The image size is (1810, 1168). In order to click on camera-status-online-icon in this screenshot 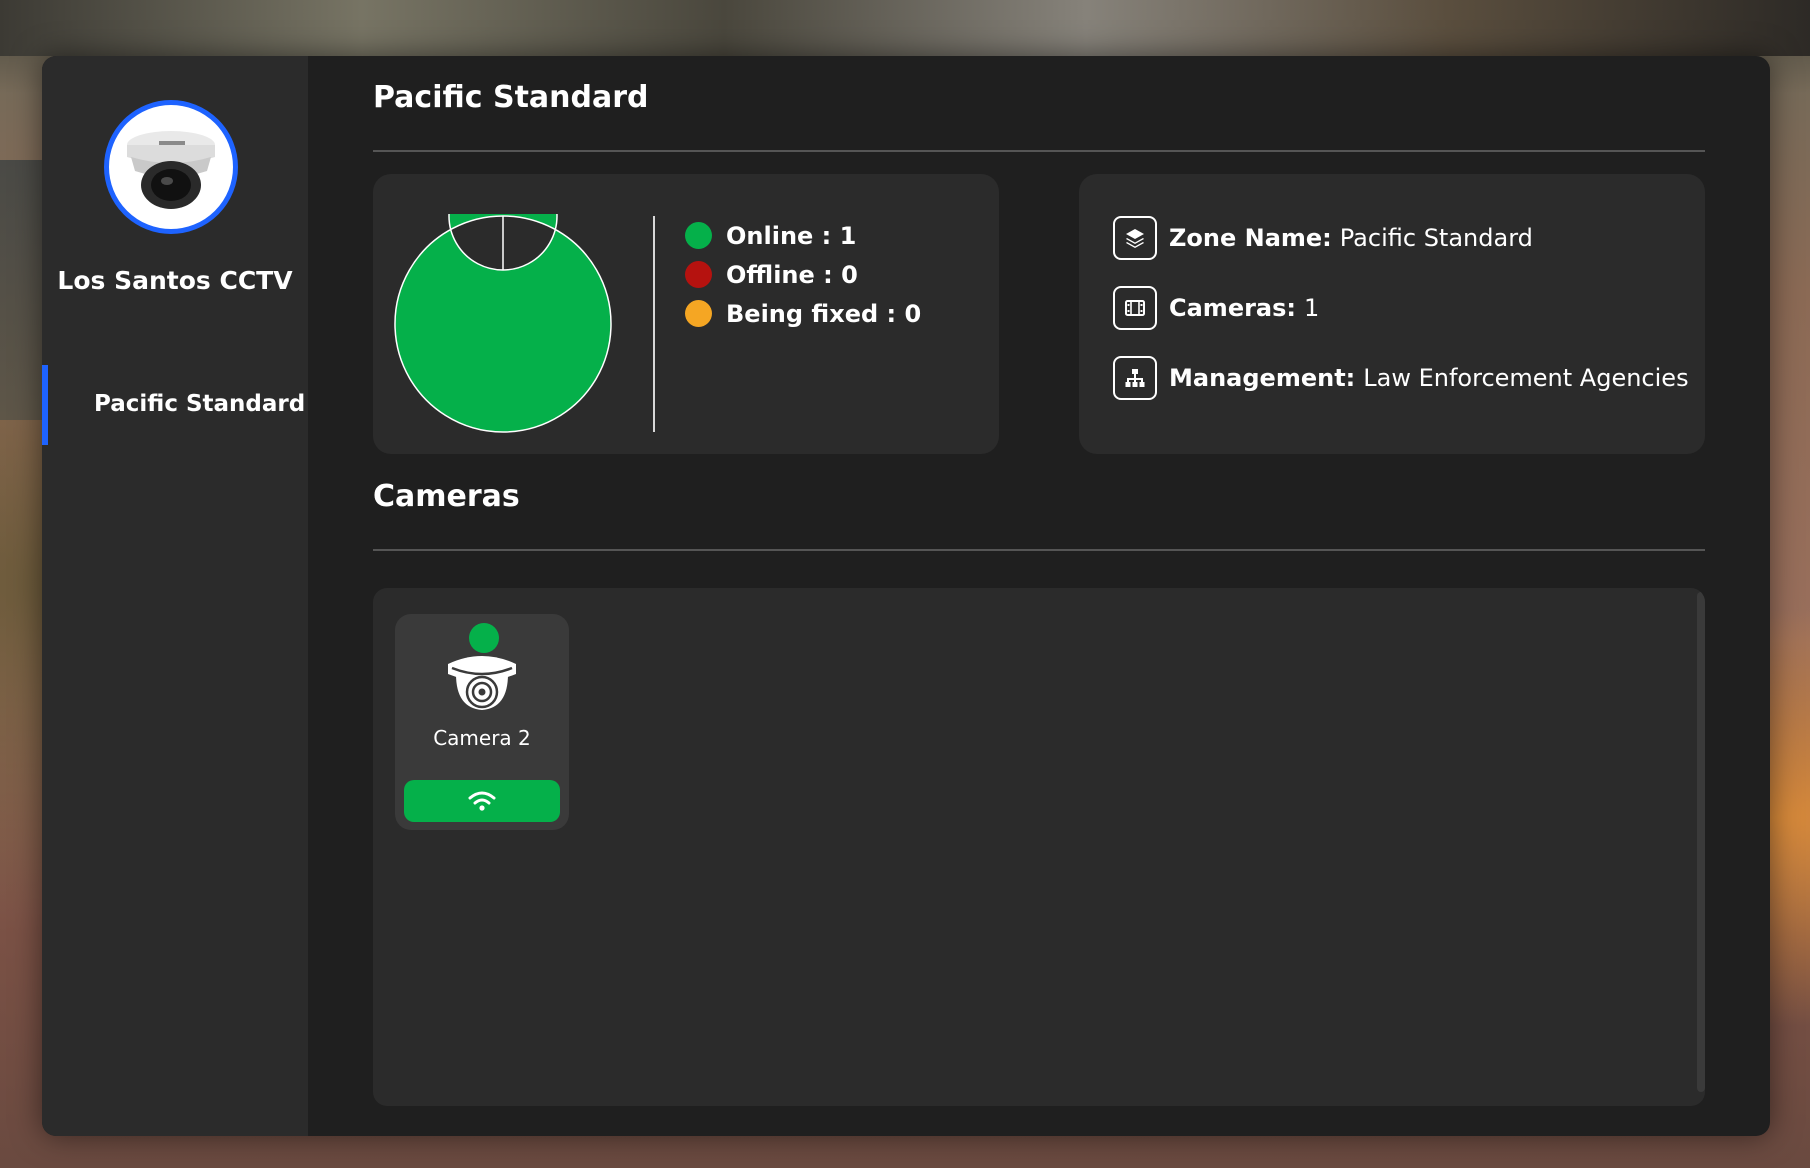, I will do `click(484, 638)`.